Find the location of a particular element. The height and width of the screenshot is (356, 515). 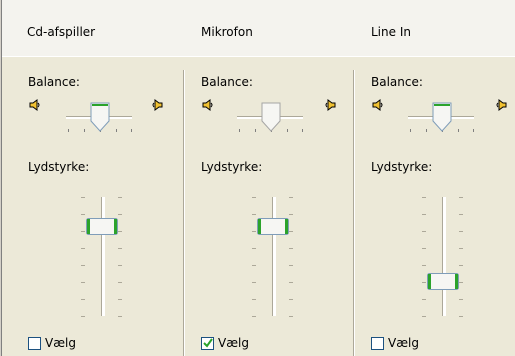

channel-title: Line In is located at coordinates (391, 32).